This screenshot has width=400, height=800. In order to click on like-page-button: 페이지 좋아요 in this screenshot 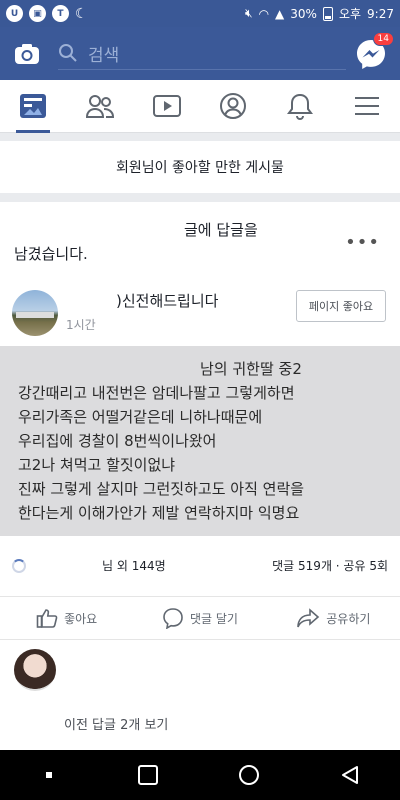, I will do `click(341, 306)`.